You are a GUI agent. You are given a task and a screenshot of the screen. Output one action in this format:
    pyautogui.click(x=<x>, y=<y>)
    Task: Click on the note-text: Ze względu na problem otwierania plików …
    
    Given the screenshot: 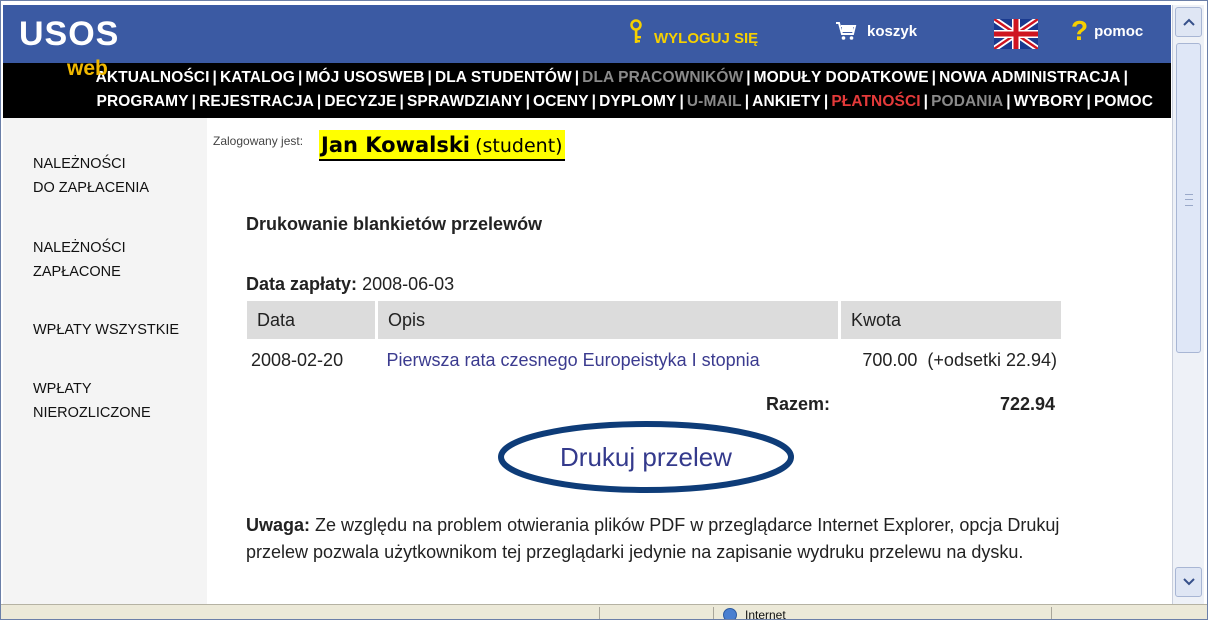 What is the action you would take?
    pyautogui.click(x=653, y=538)
    